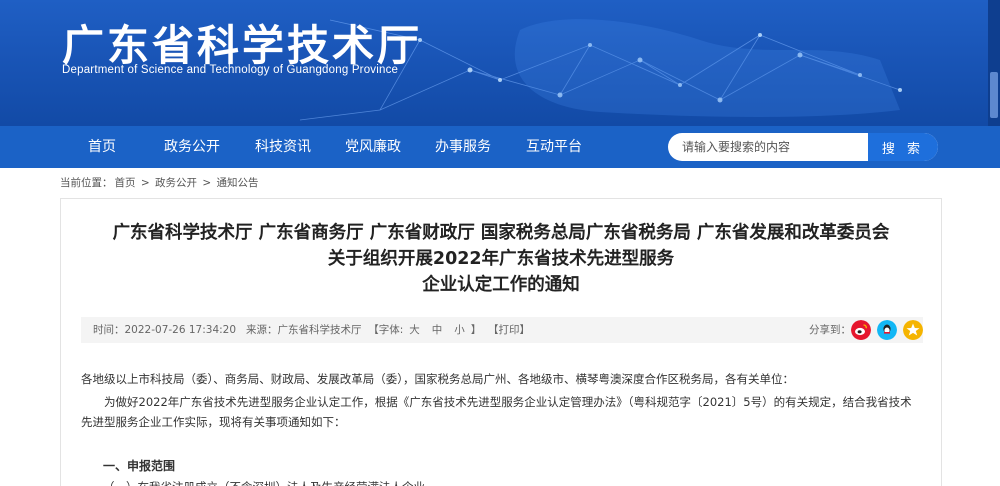  Describe the element at coordinates (283, 147) in the screenshot. I see `nav-item-sci-news: 科技资讯` at that location.